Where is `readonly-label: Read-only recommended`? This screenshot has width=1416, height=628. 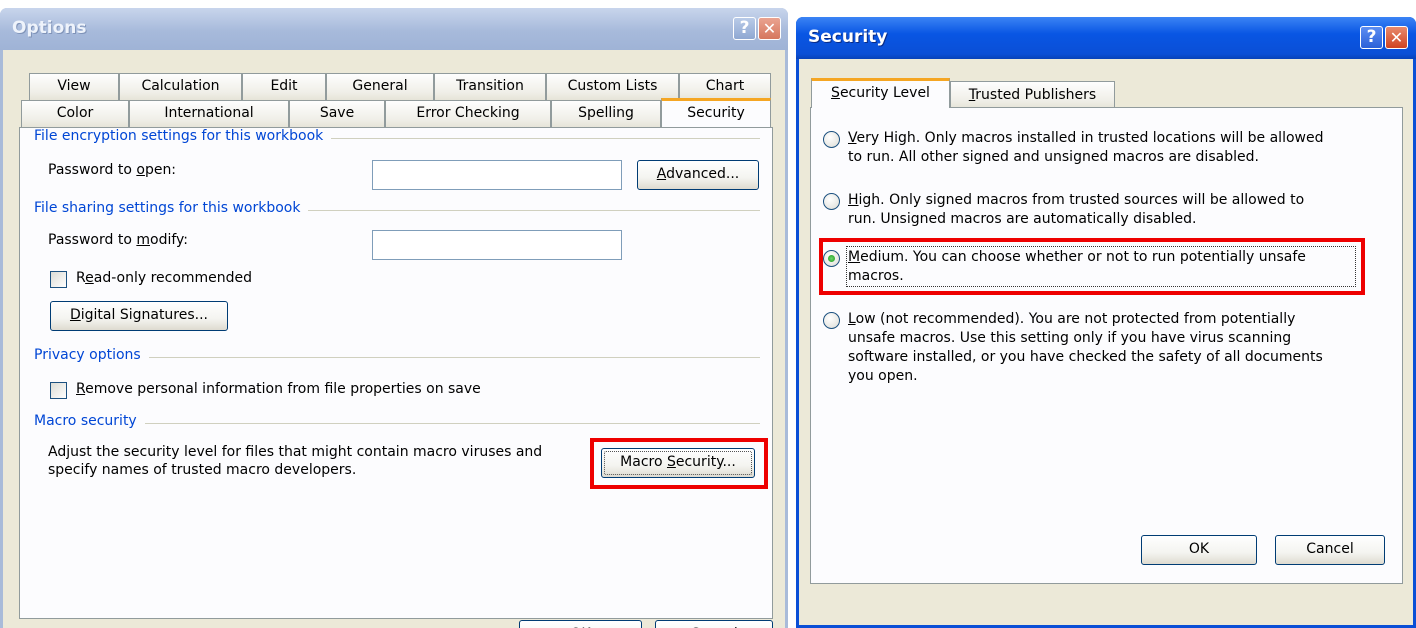 readonly-label: Read-only recommended is located at coordinates (164, 278).